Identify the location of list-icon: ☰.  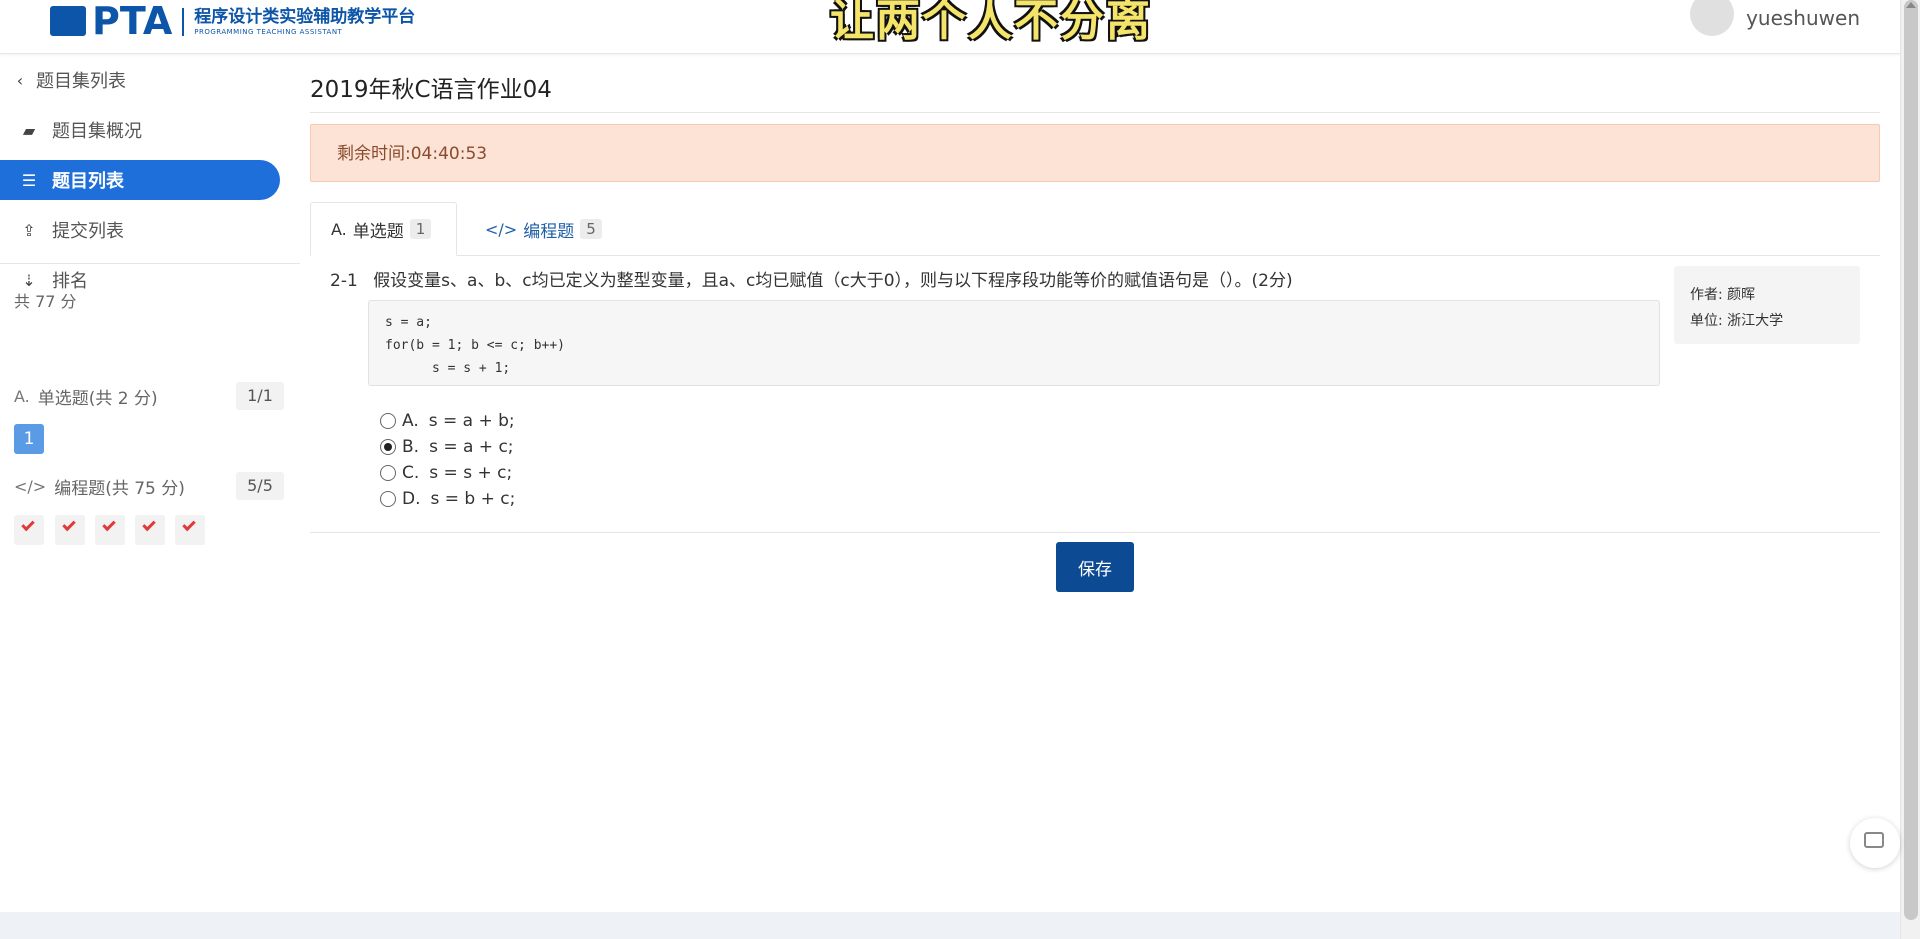
(29, 180).